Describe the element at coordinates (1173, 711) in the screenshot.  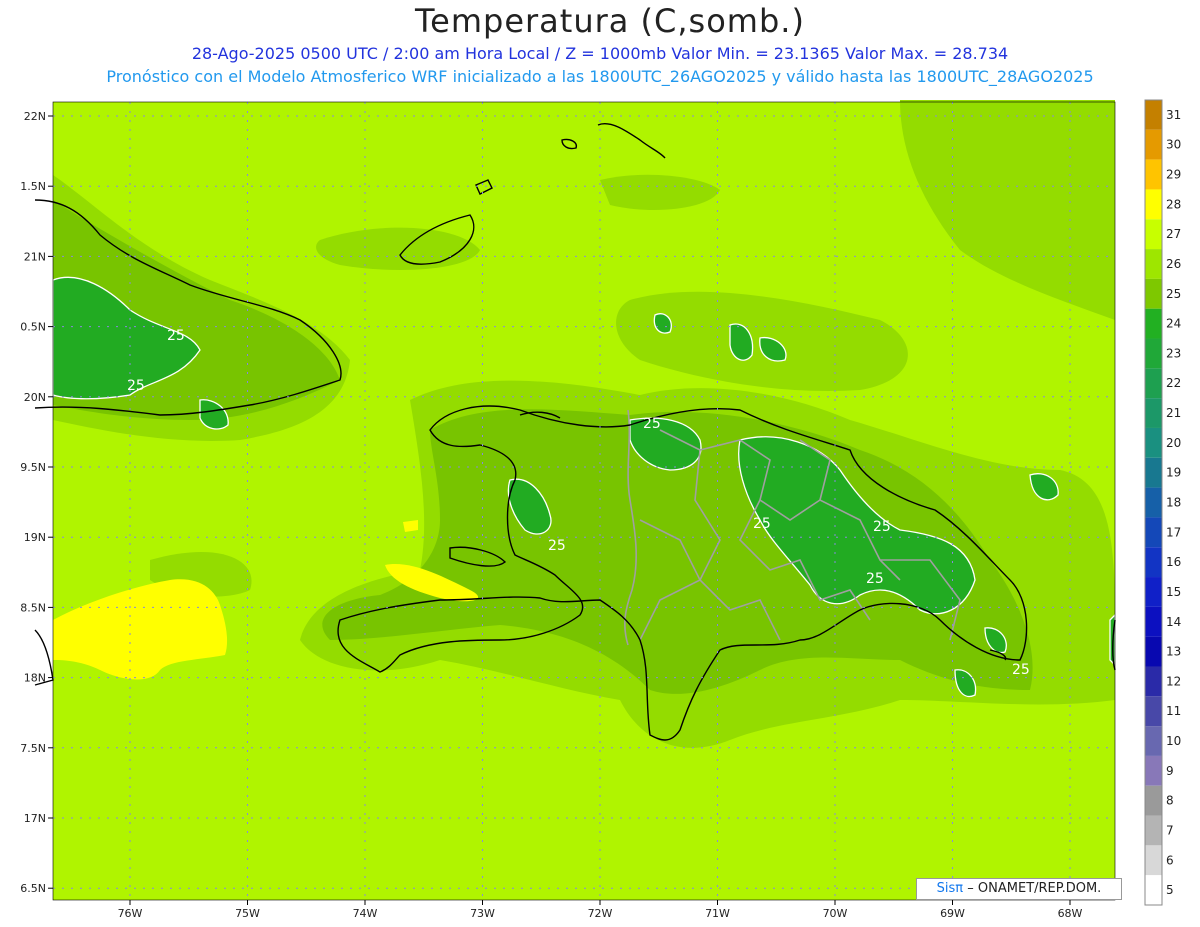
I see `colorbar-label: 11` at that location.